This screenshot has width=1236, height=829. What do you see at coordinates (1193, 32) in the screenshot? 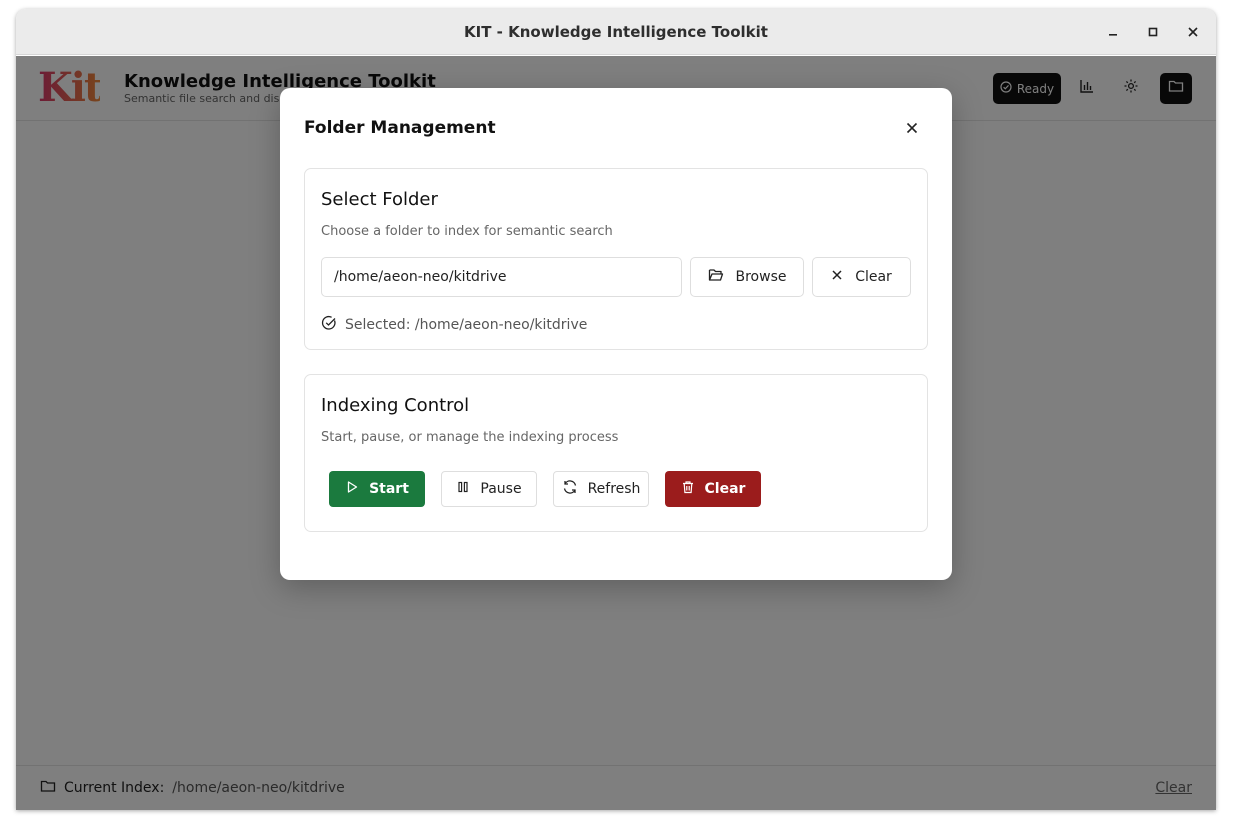
I see `close-window-icon` at bounding box center [1193, 32].